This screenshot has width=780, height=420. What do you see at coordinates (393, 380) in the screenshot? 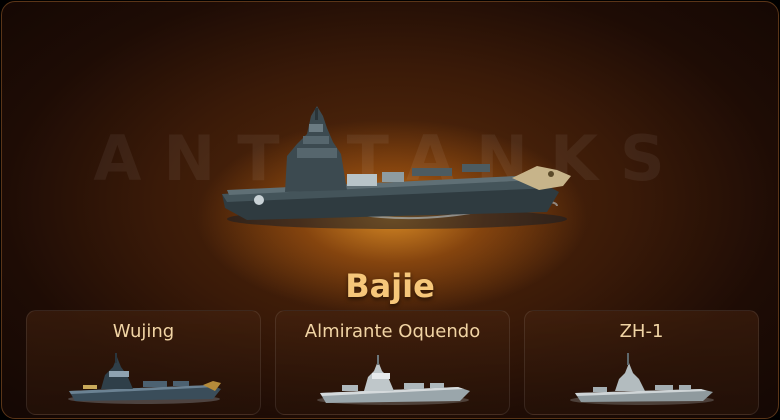
I see `cruiser-ship-icon` at bounding box center [393, 380].